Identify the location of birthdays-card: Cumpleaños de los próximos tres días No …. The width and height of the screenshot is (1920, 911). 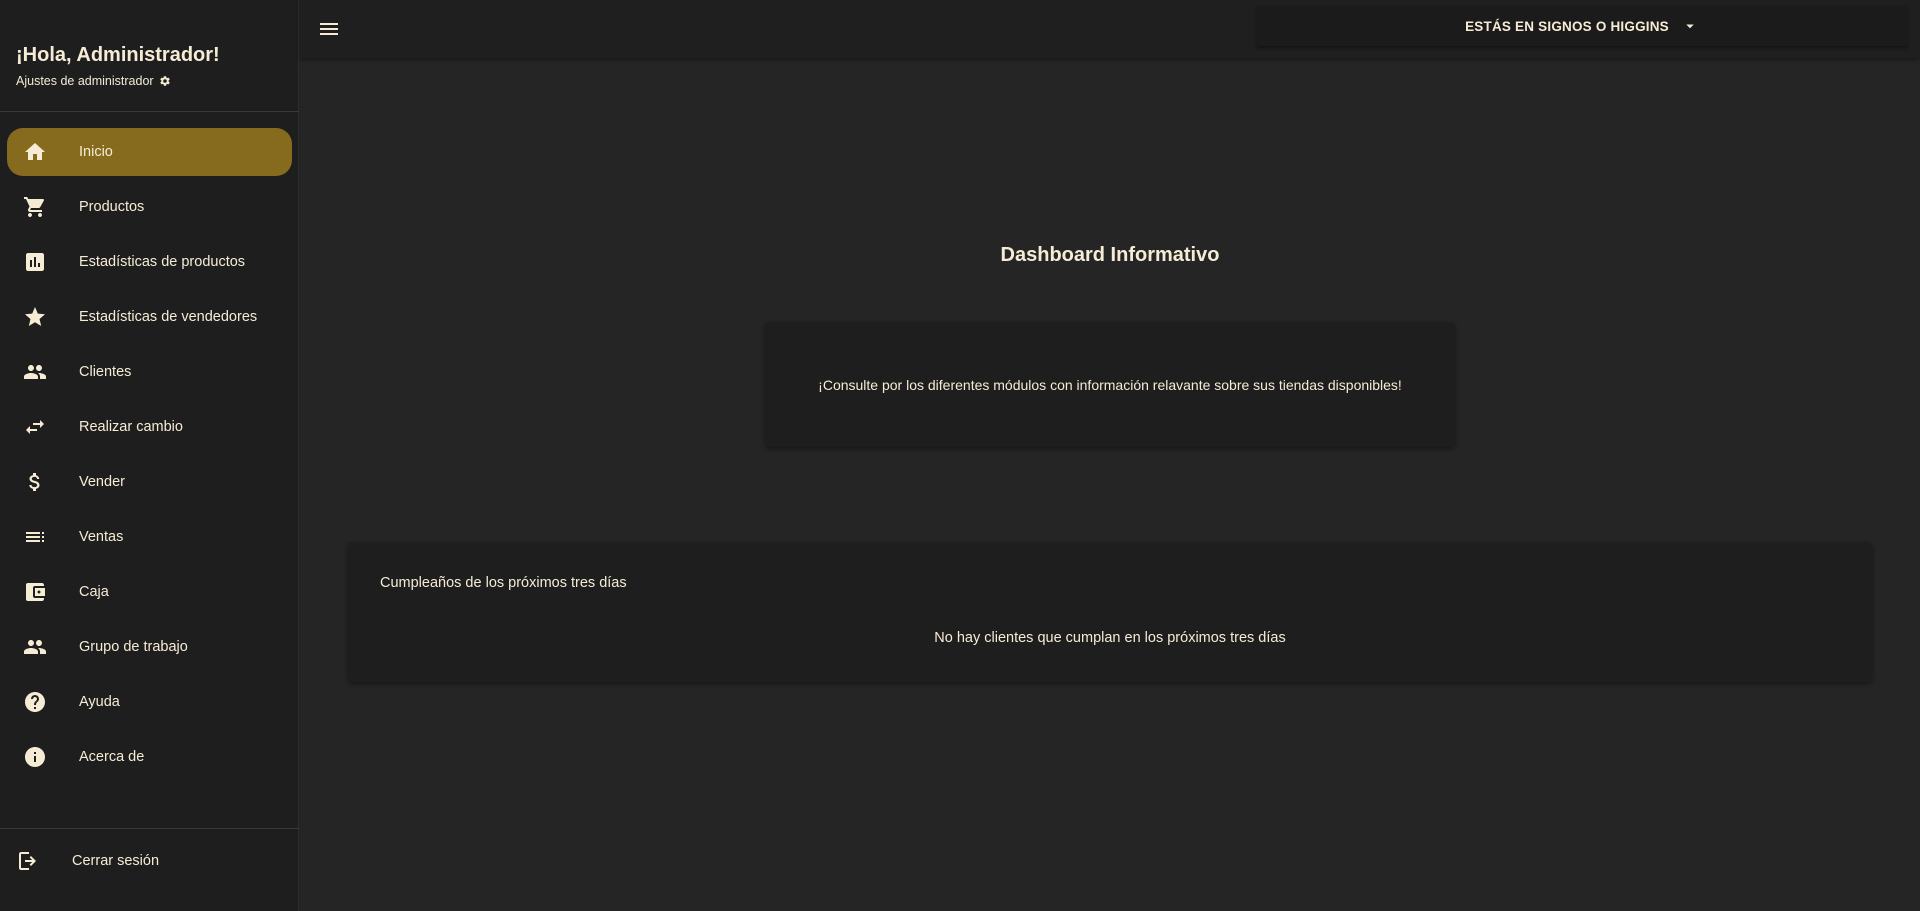
(1110, 612).